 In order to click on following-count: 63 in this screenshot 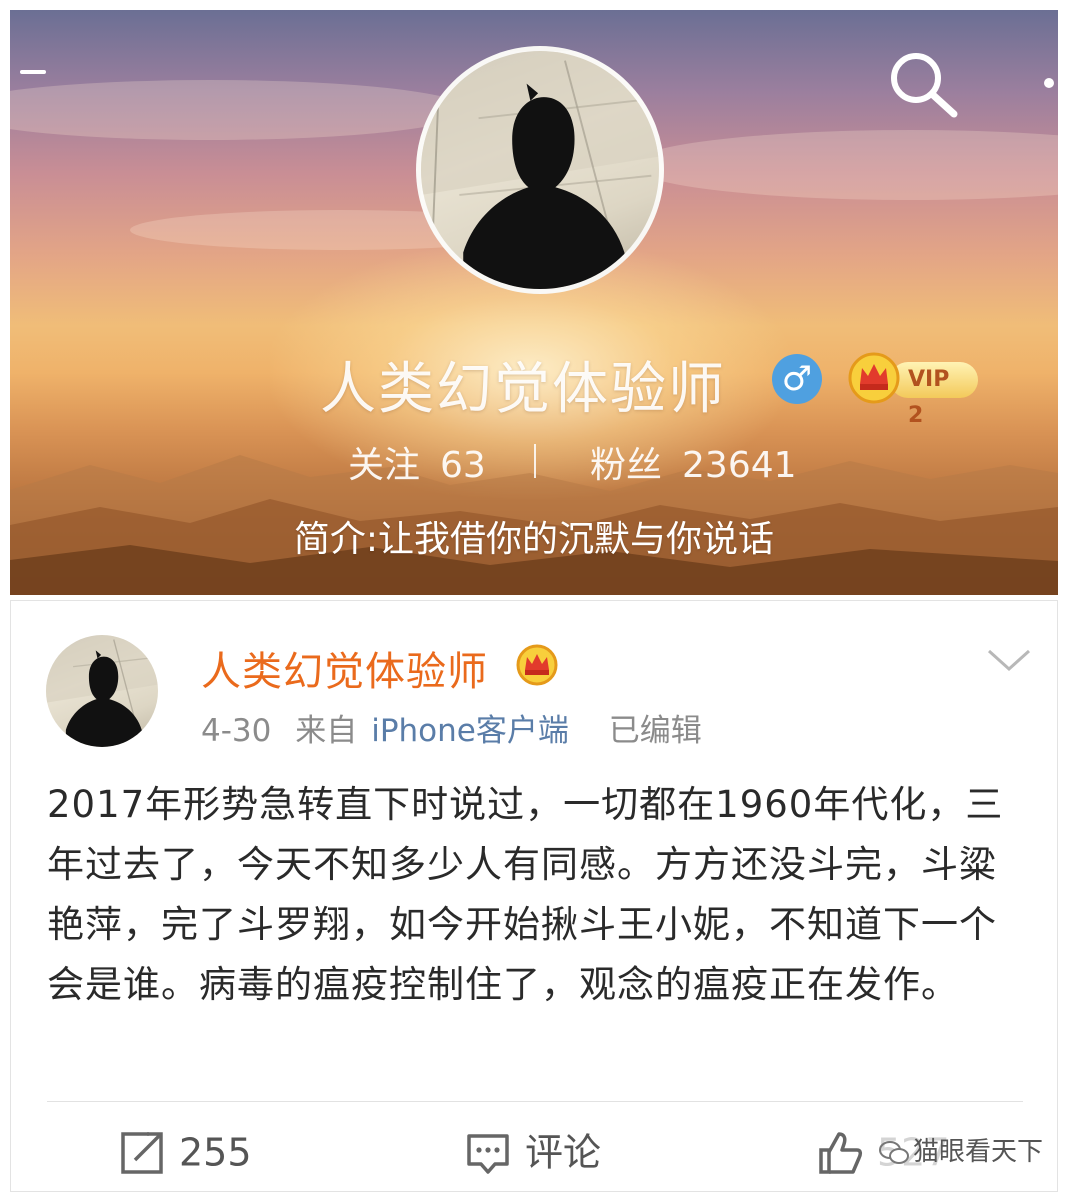, I will do `click(463, 465)`.